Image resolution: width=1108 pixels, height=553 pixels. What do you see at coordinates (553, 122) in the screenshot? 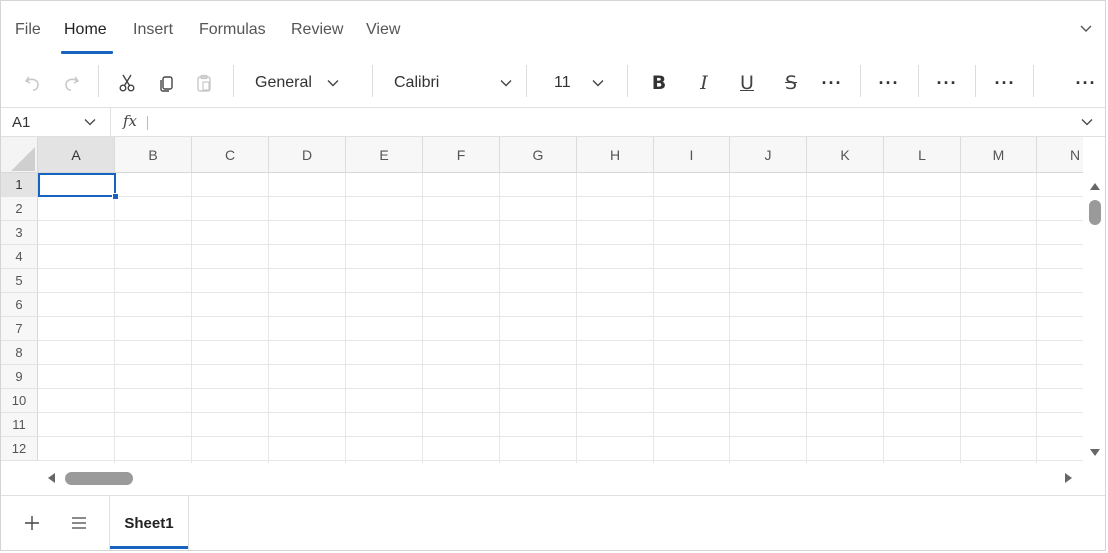
I see `formula-bar: A1 fx` at bounding box center [553, 122].